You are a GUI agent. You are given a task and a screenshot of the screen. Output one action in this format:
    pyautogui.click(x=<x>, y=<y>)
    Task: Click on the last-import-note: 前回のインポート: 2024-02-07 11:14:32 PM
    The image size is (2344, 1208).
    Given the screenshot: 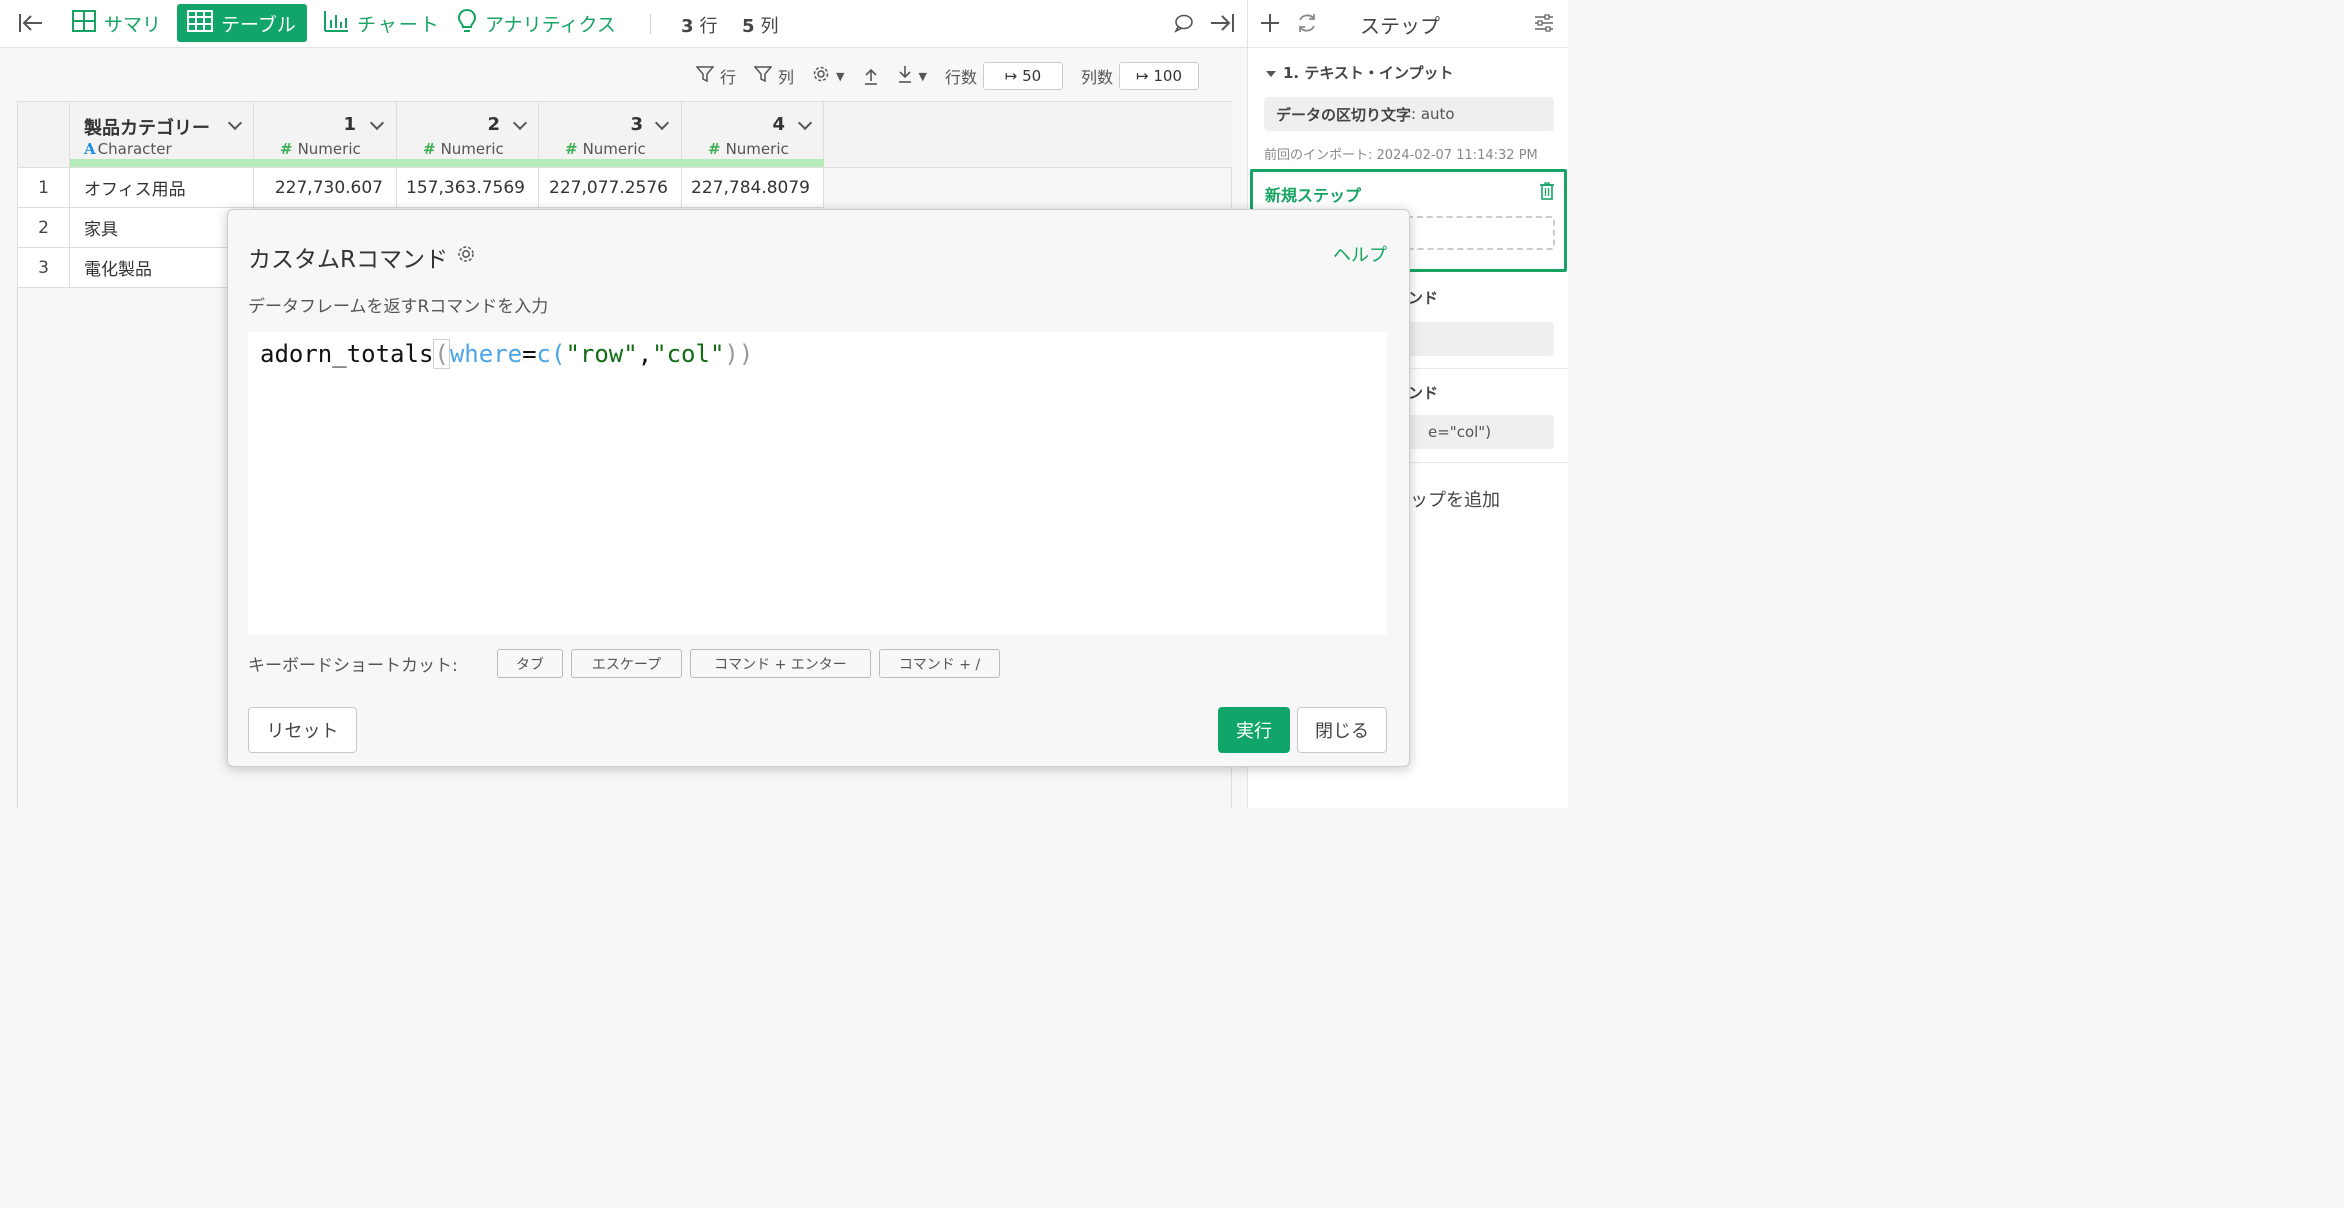 What is the action you would take?
    pyautogui.click(x=1401, y=155)
    